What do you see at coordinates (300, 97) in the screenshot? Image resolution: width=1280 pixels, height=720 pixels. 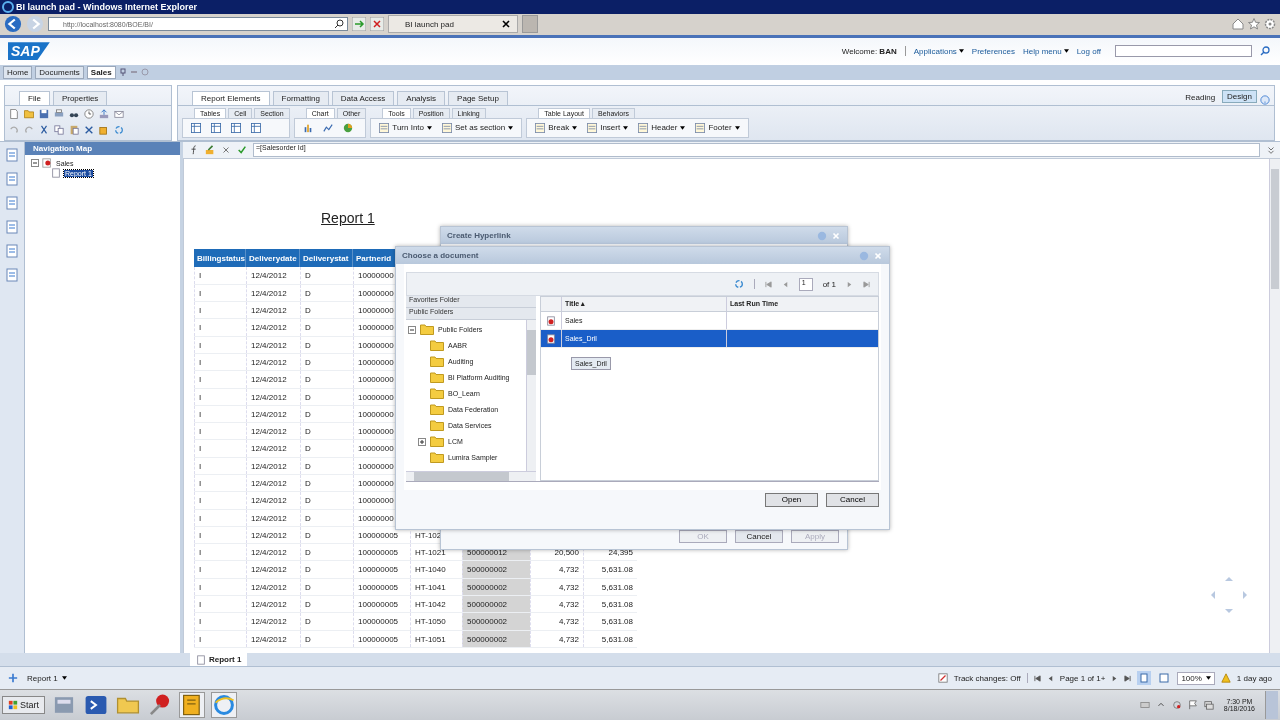 I see `ribbon-tab: Formatting` at bounding box center [300, 97].